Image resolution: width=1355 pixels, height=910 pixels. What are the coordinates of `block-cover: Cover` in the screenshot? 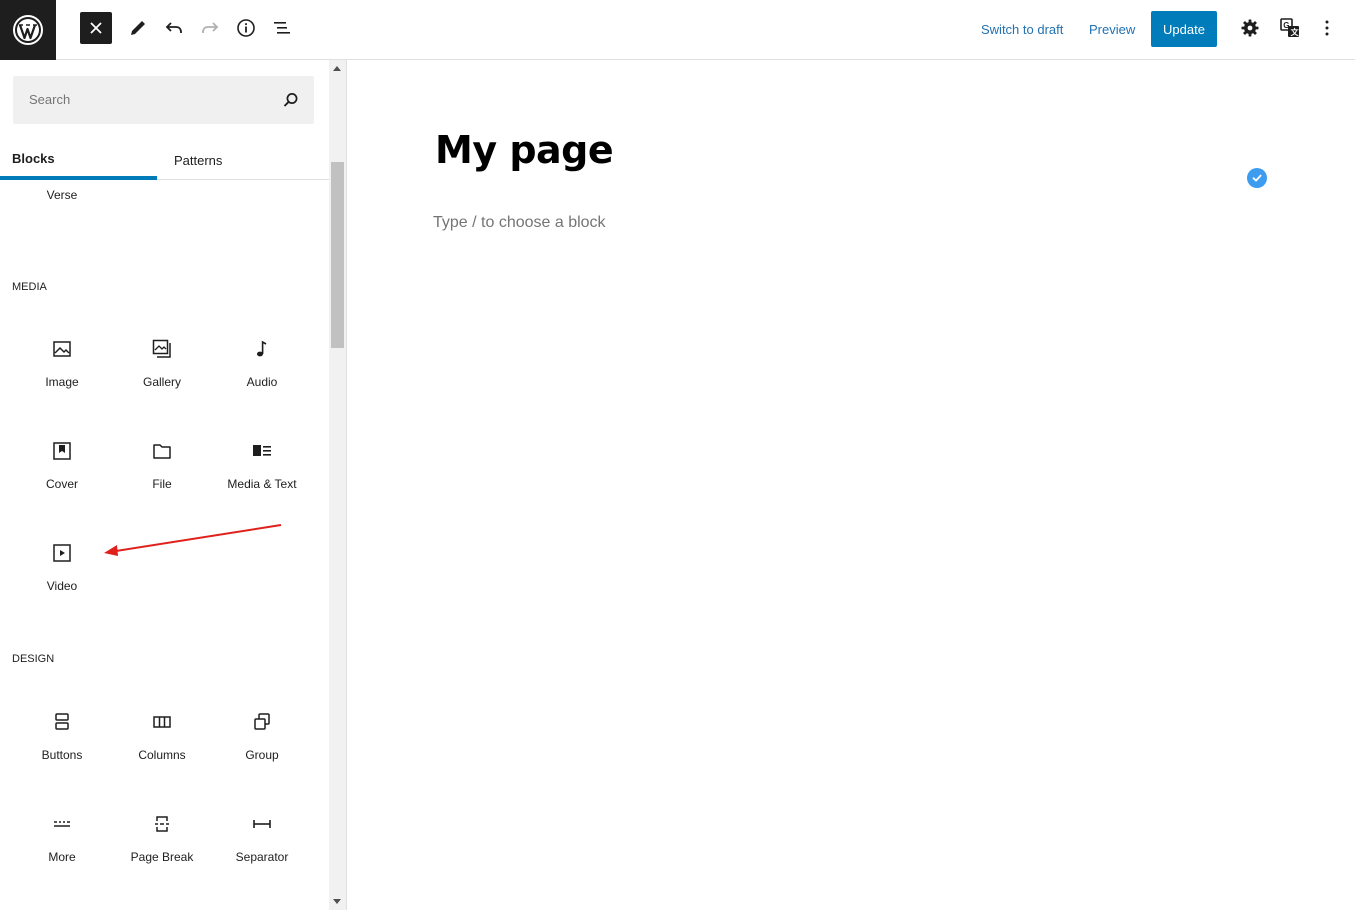 It's located at (62, 486).